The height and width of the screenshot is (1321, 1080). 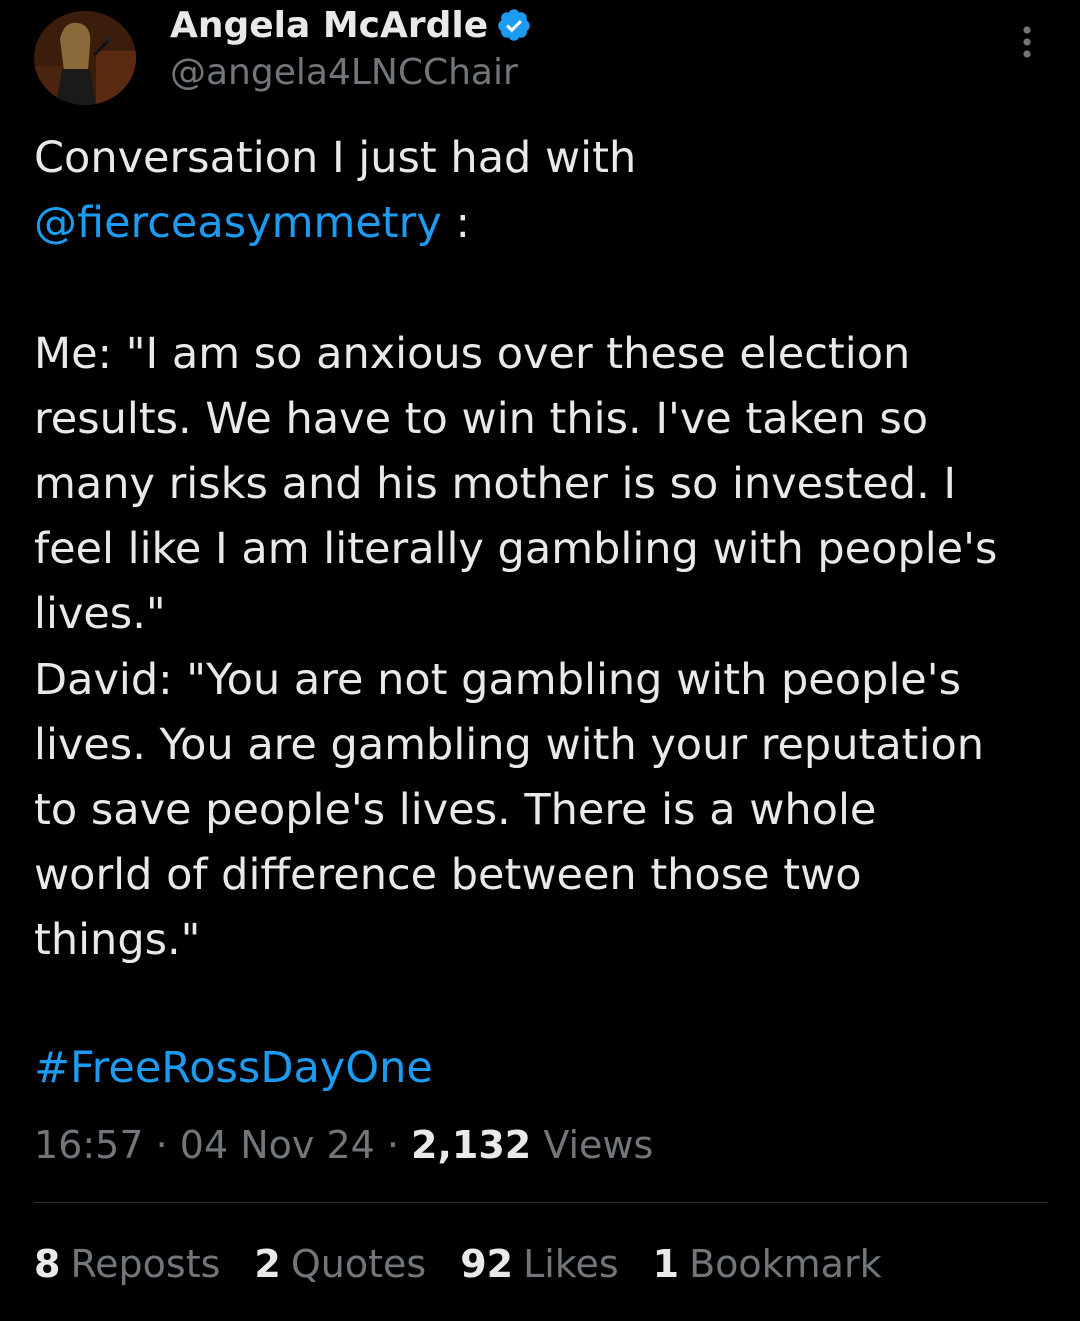 What do you see at coordinates (666, 1264) in the screenshot?
I see `bookmarks-count: 1` at bounding box center [666, 1264].